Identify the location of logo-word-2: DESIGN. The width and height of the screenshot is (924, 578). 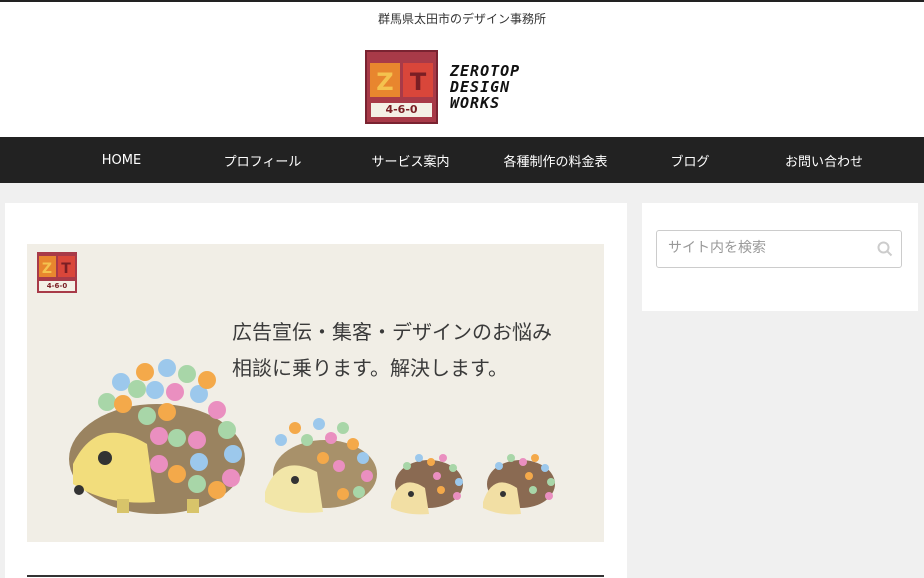
(480, 87).